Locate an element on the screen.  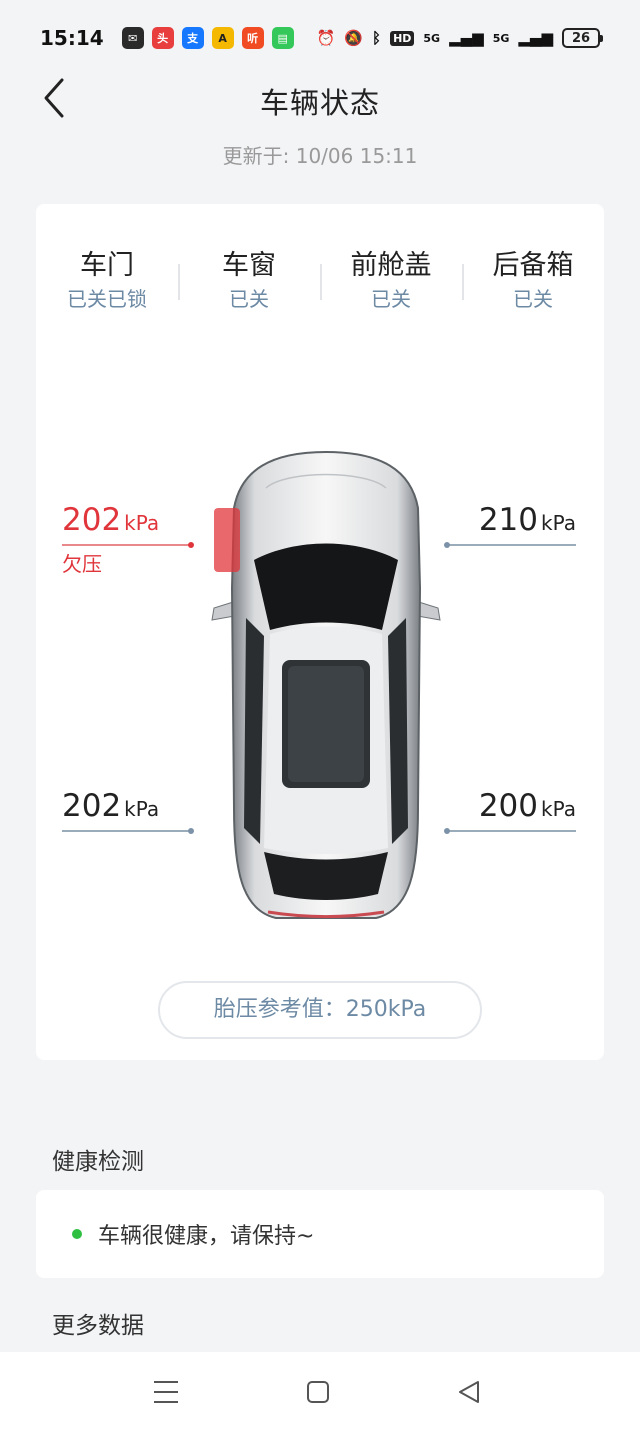
tire-rear-left-value: 202 is located at coordinates (92, 806).